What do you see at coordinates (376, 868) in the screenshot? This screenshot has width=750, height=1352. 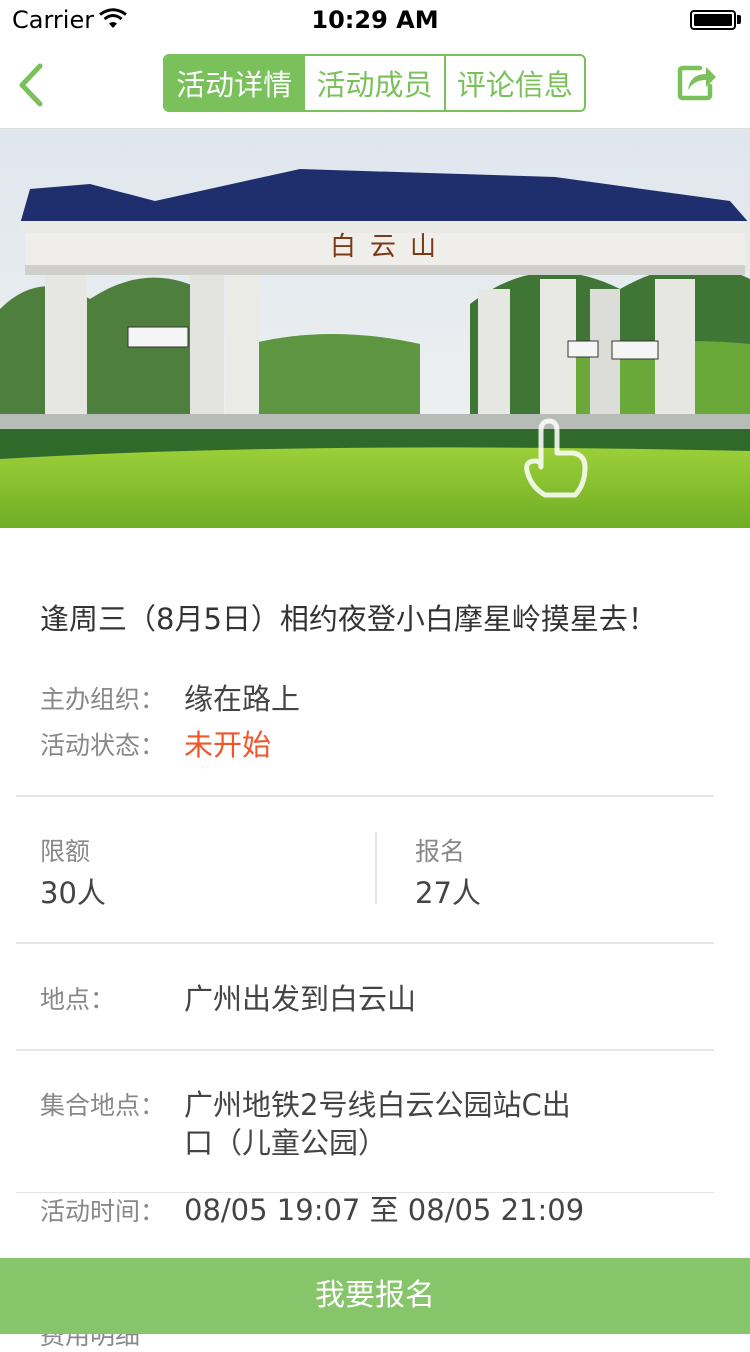 I see `vertical-divider` at bounding box center [376, 868].